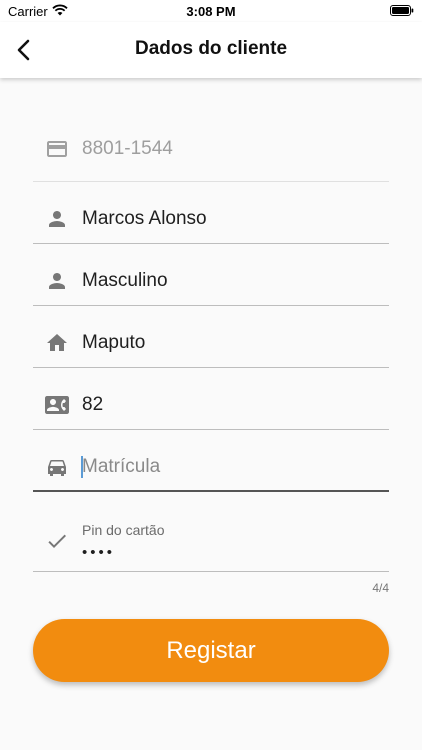 This screenshot has height=750, width=422. What do you see at coordinates (57, 342) in the screenshot?
I see `home-icon` at bounding box center [57, 342].